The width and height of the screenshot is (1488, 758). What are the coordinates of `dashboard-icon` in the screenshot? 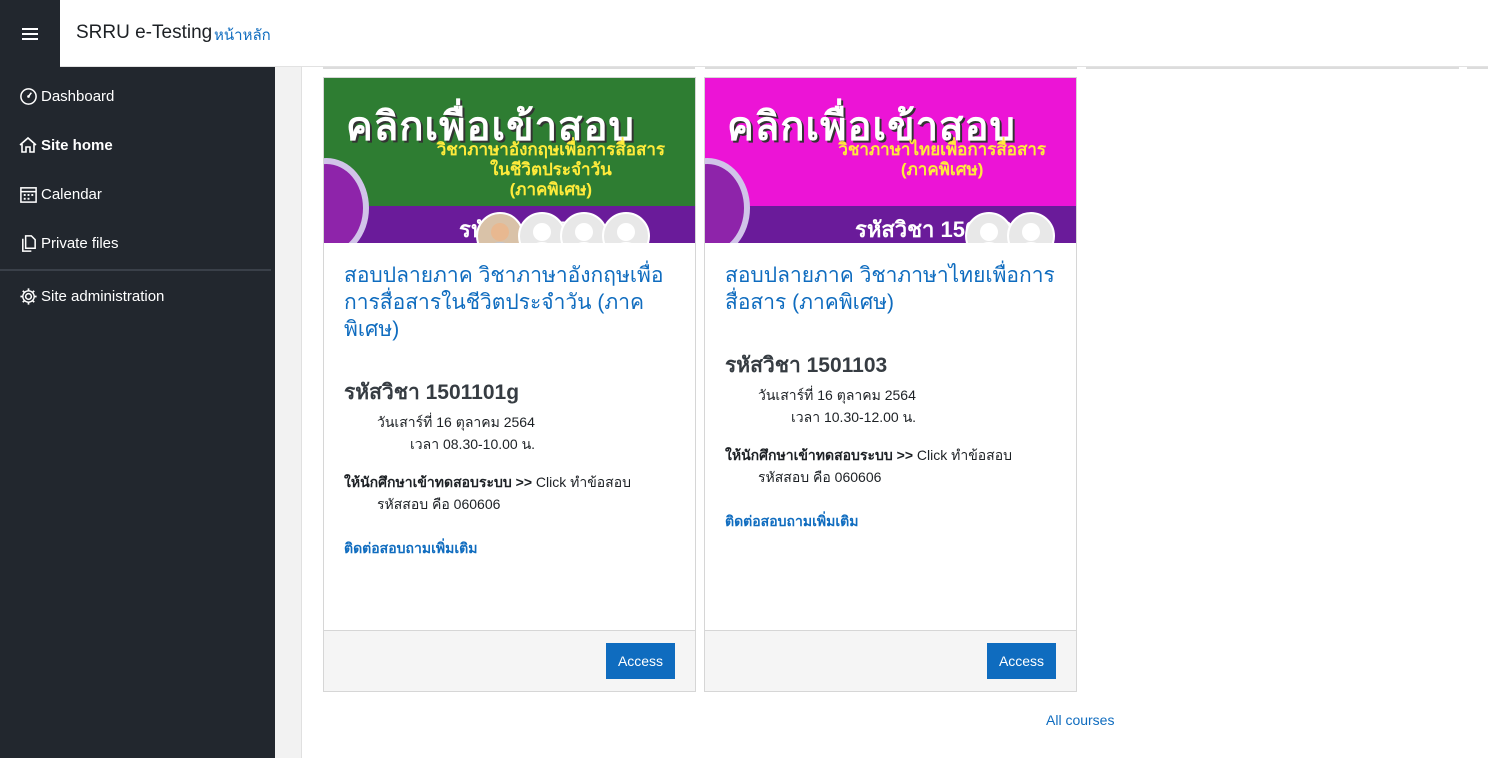 It's located at (28, 96).